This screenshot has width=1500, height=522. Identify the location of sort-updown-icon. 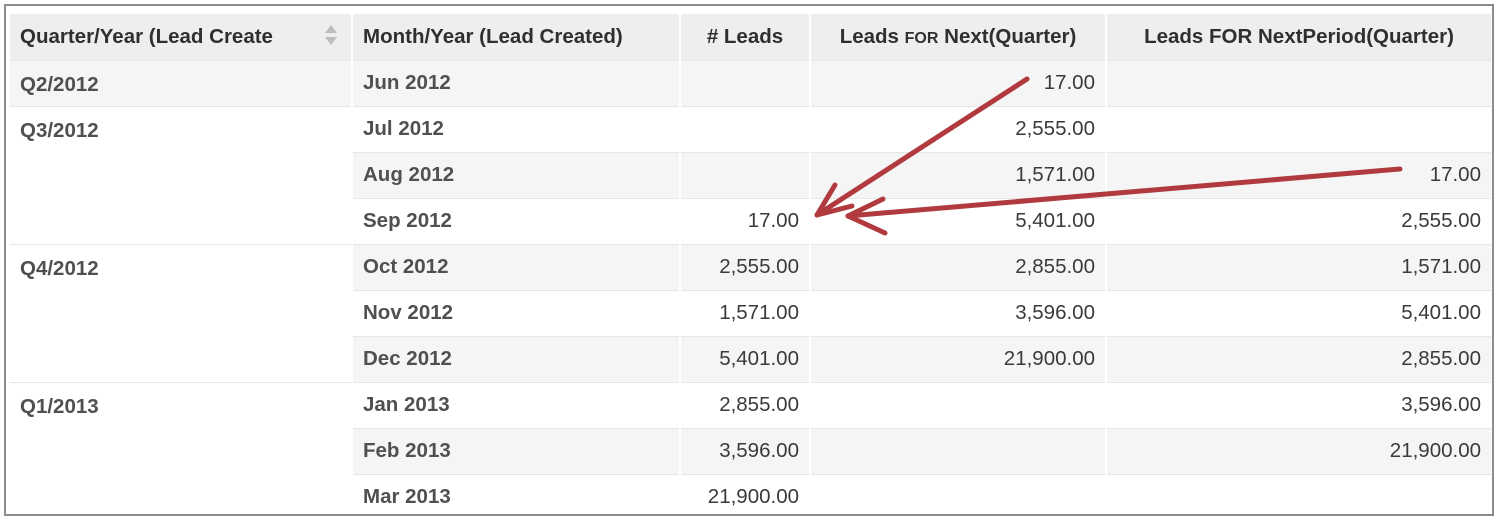
(331, 37).